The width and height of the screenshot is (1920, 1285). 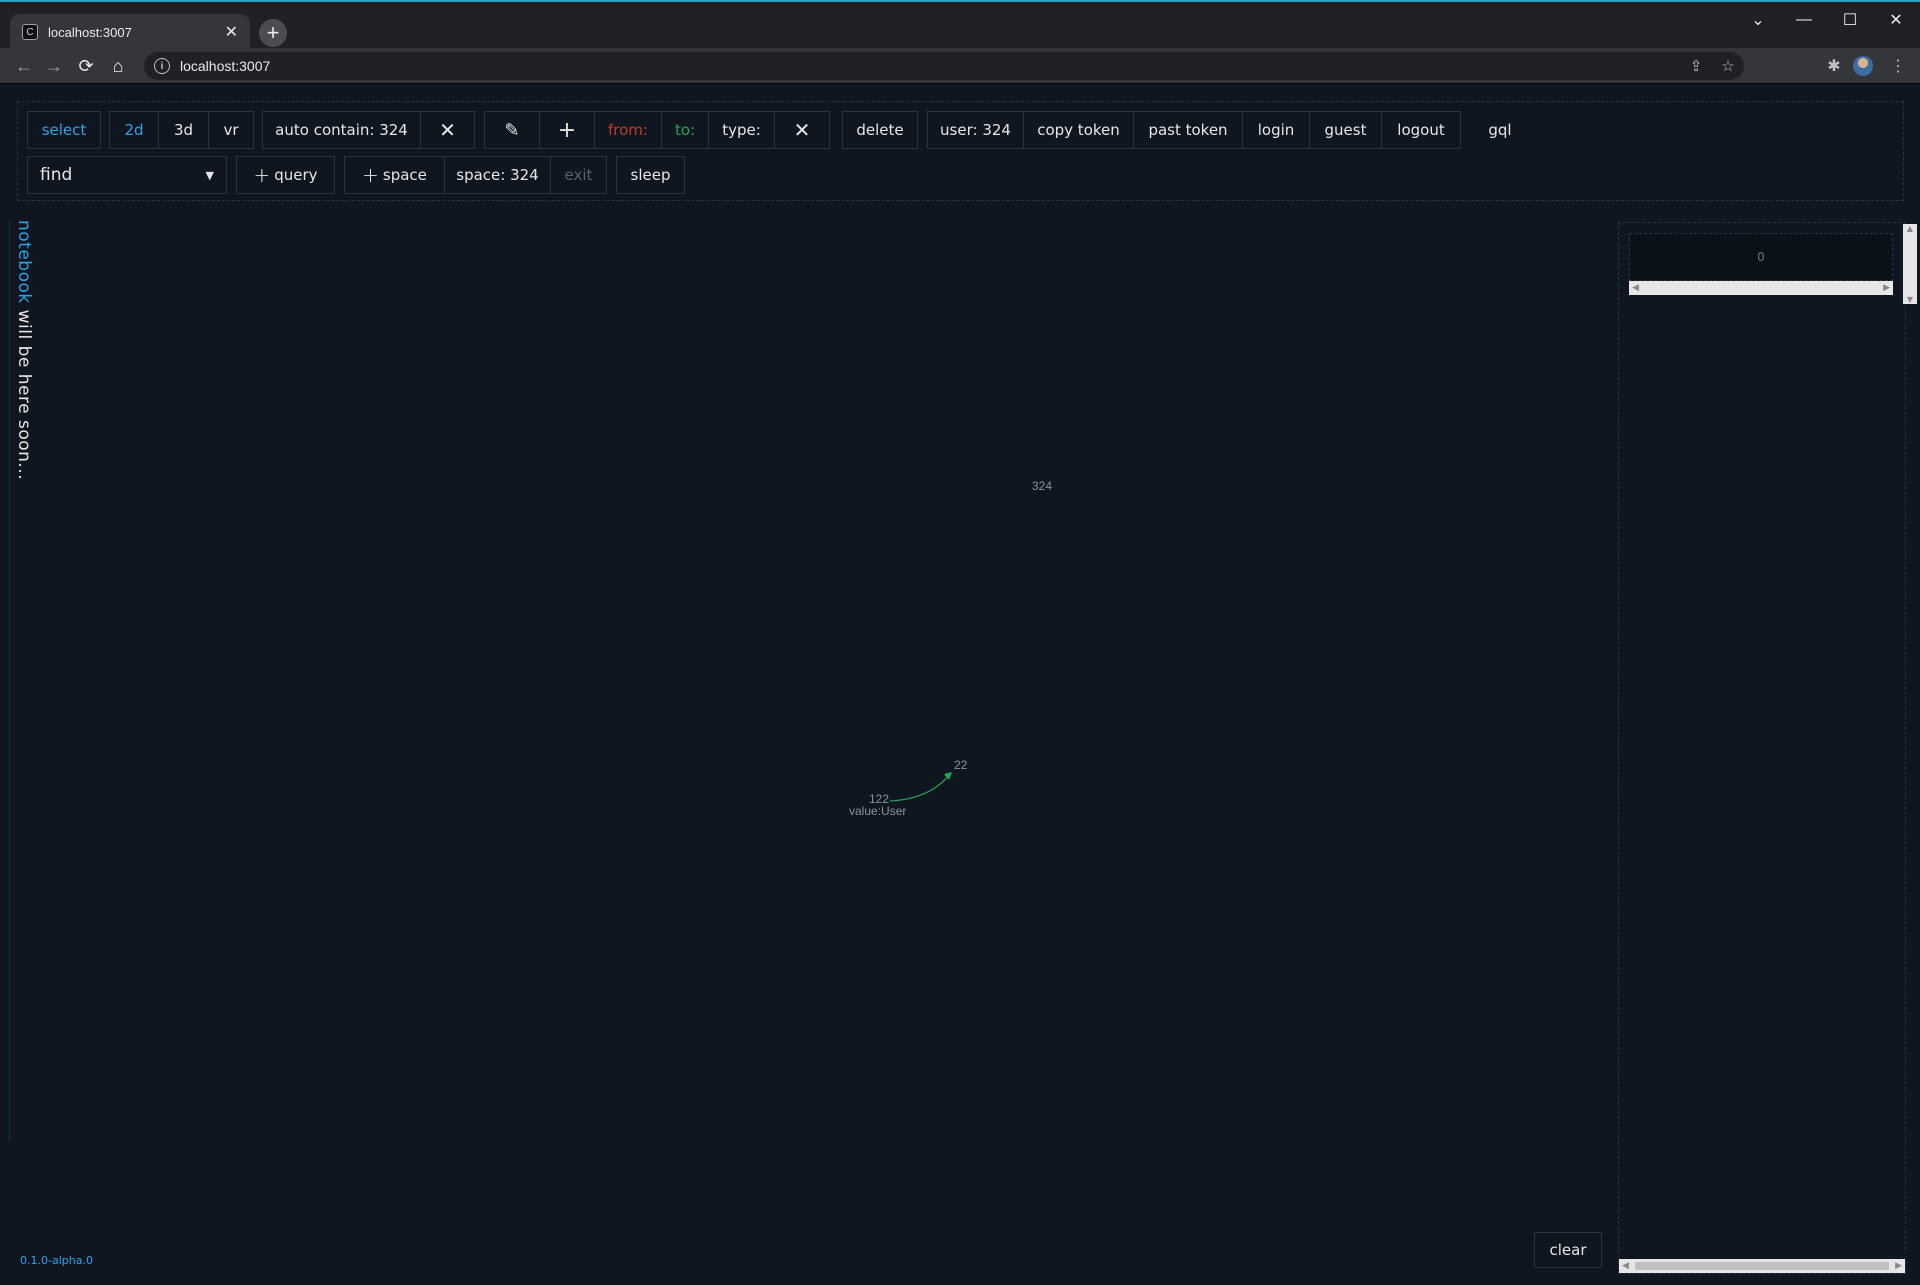 I want to click on node-a-value: value:User, so click(x=877, y=811).